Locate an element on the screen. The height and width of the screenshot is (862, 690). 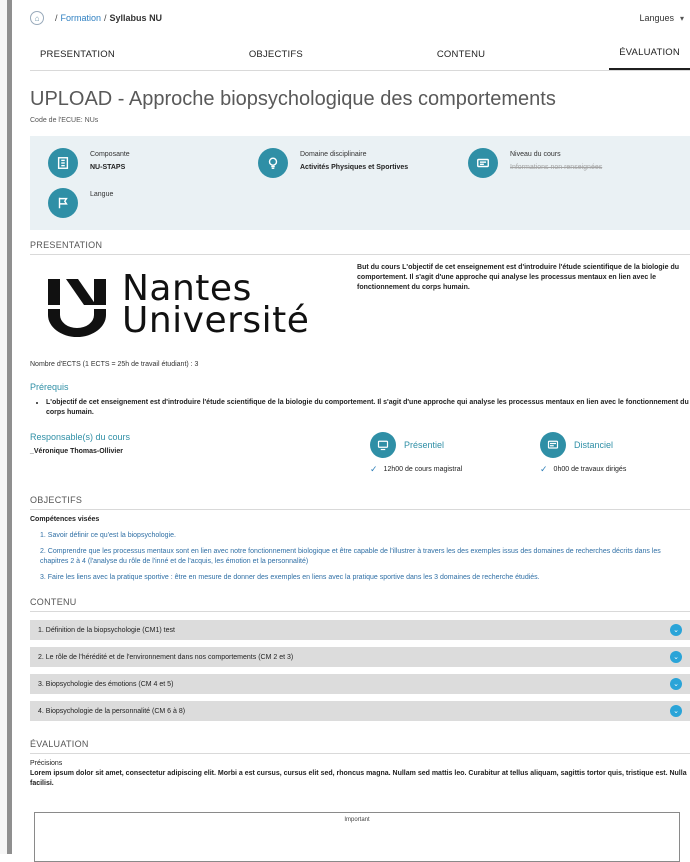
info-label: Composante is located at coordinates (110, 154).